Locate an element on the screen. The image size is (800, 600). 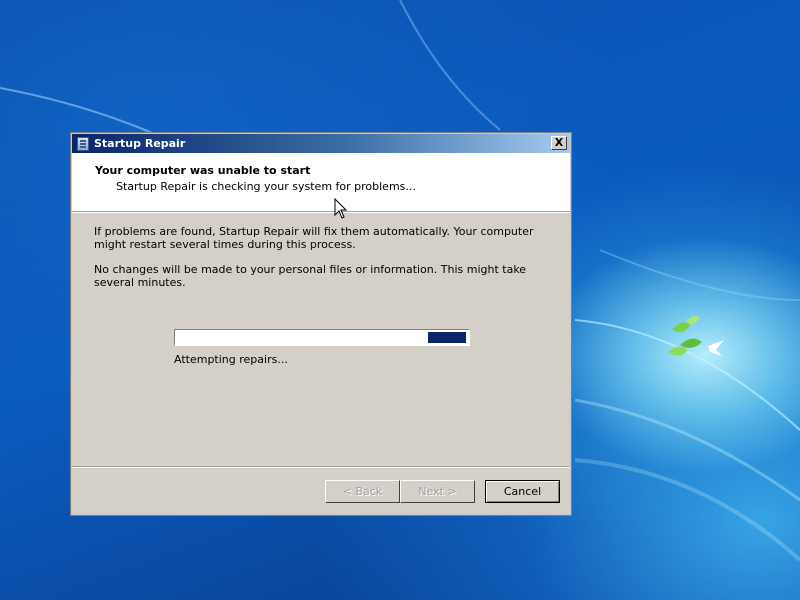
close-button: X is located at coordinates (559, 143).